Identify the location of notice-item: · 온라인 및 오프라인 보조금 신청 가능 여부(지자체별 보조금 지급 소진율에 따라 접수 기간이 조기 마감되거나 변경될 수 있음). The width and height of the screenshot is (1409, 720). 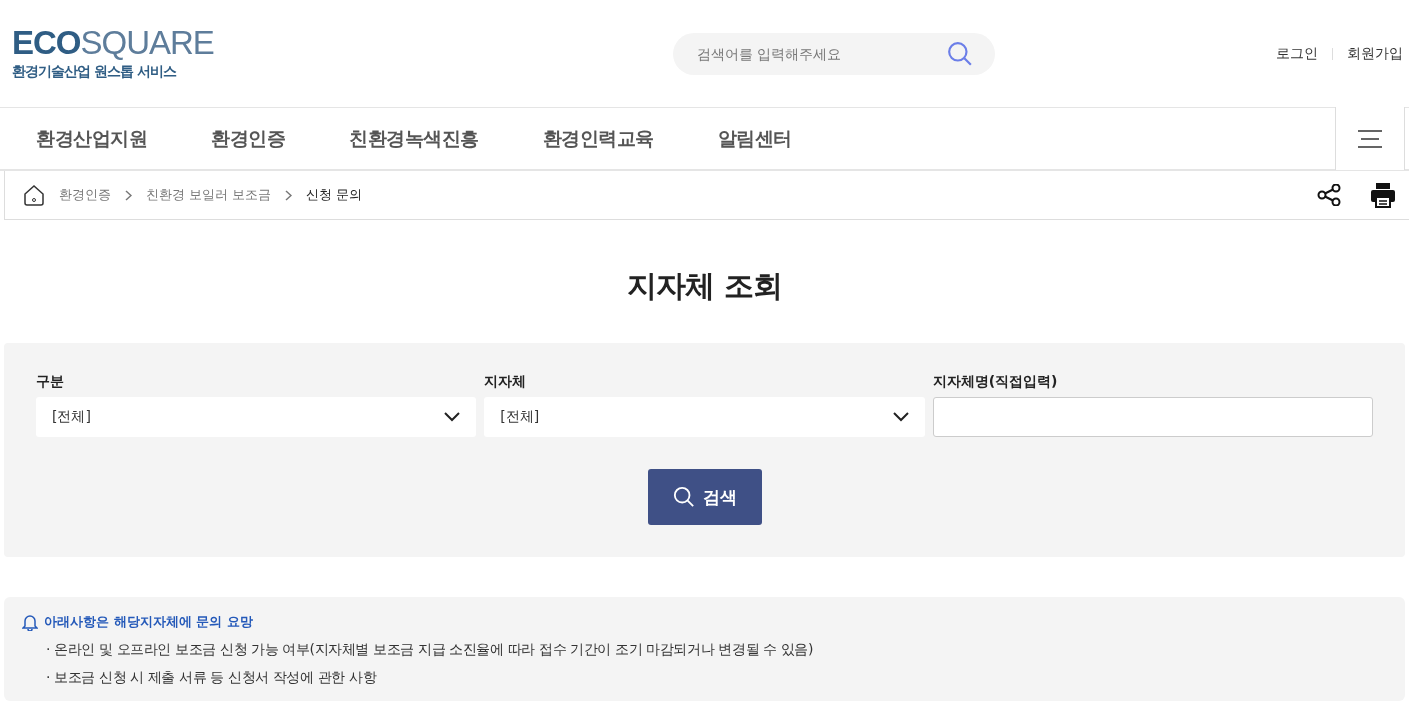
(430, 650).